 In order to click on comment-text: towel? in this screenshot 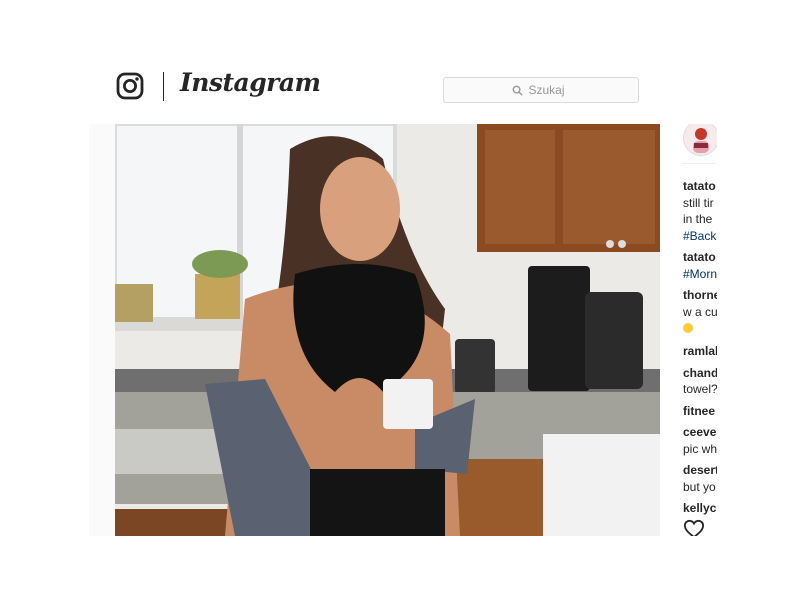, I will do `click(700, 389)`.